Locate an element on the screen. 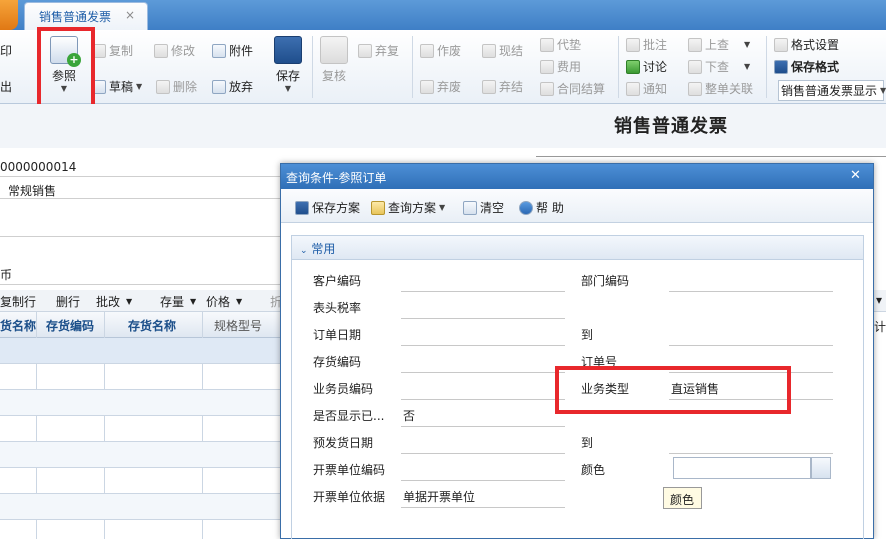 This screenshot has height=539, width=886. notify-button: 通知 is located at coordinates (646, 88).